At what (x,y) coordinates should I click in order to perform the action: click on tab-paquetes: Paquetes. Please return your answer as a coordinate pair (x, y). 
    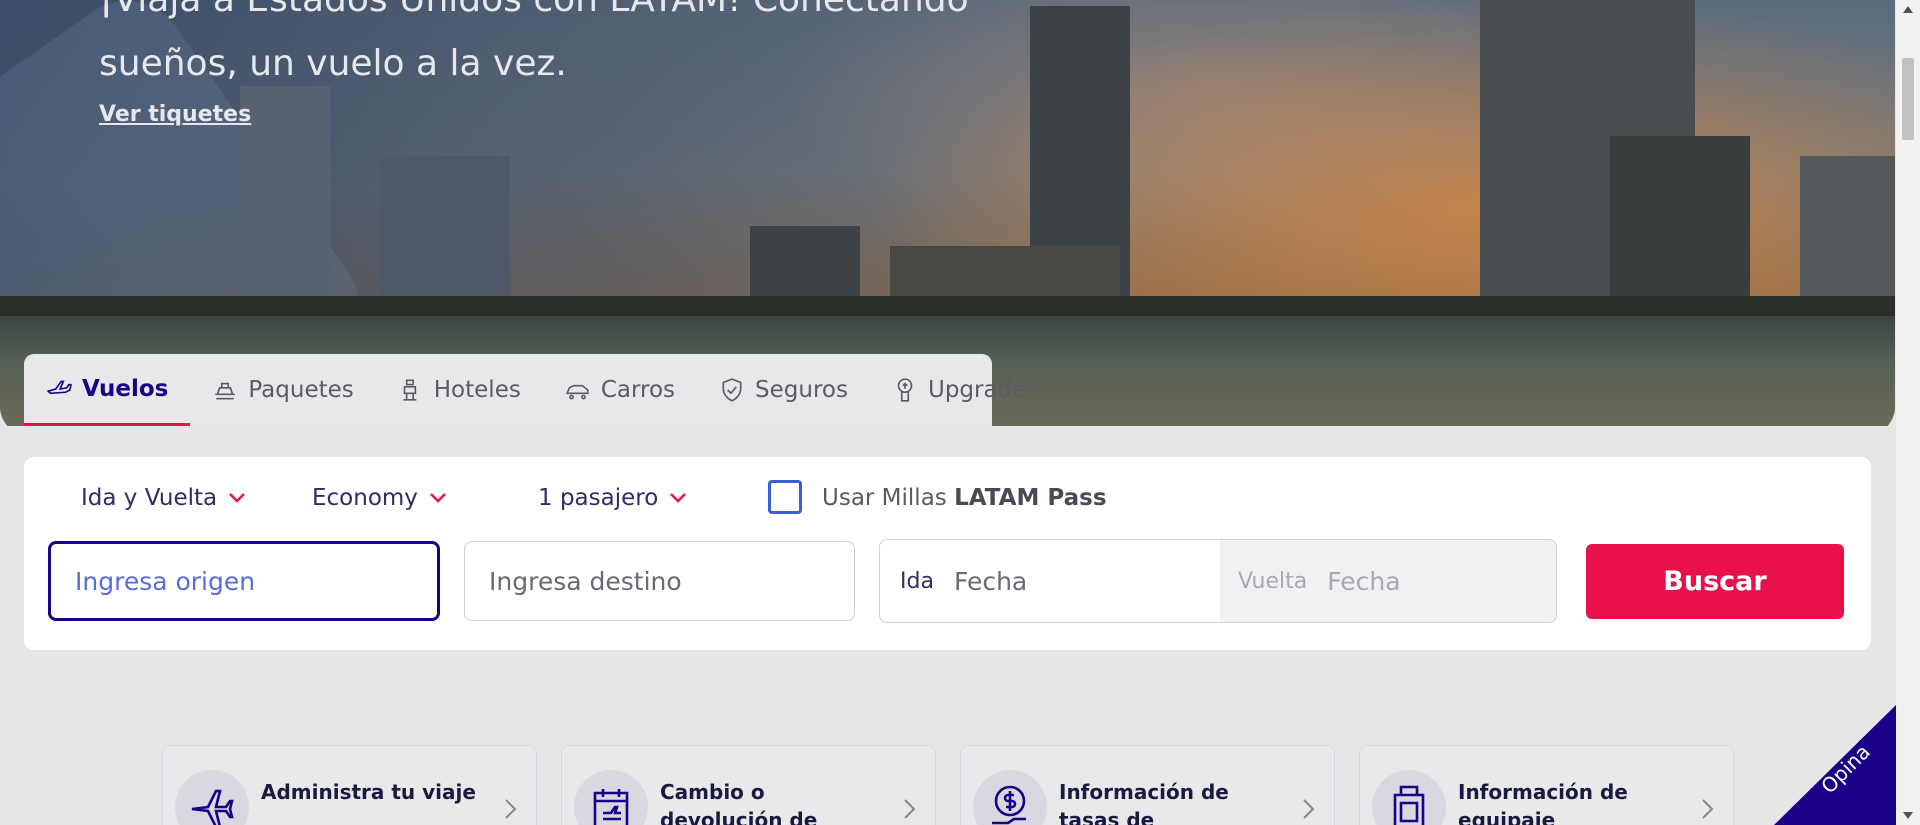
    Looking at the image, I should click on (282, 390).